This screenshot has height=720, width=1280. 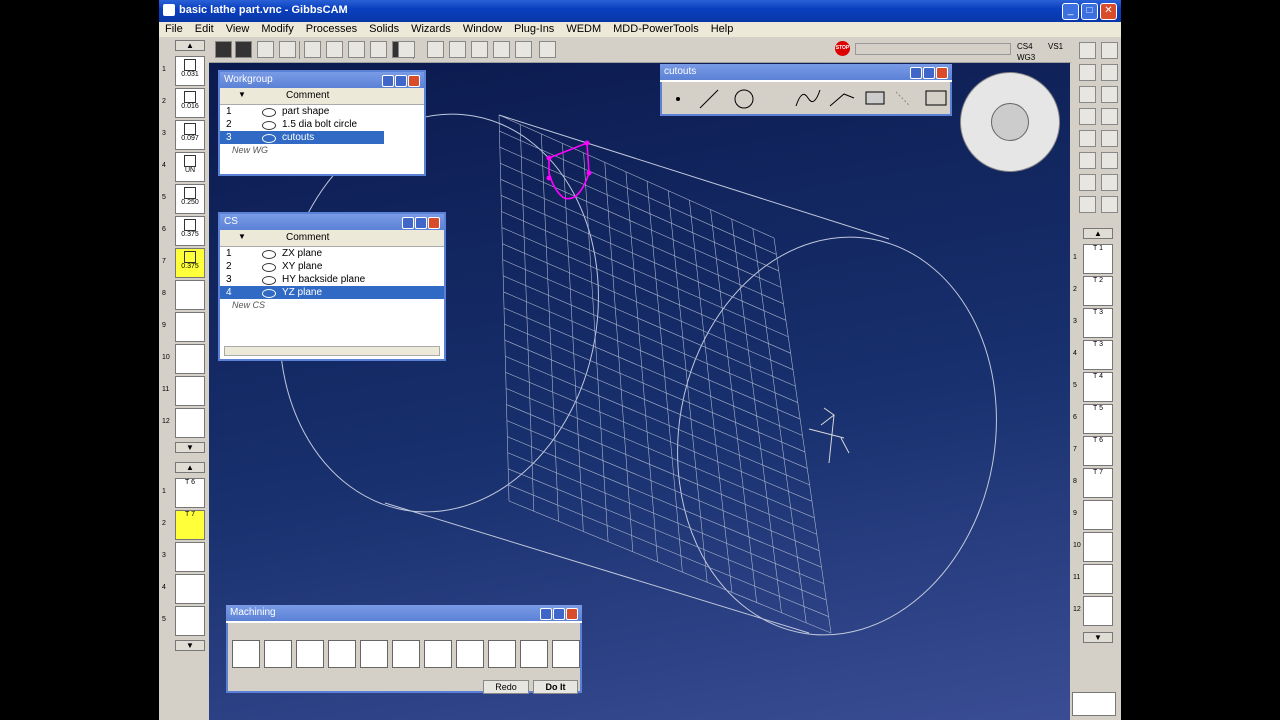 I want to click on solid-icon, so click(x=287, y=49).